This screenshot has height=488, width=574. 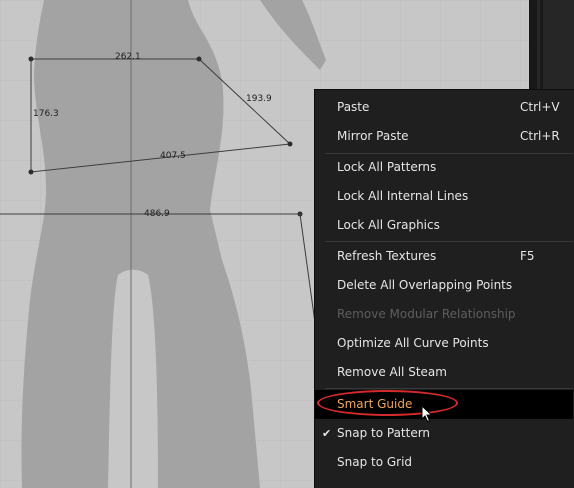 What do you see at coordinates (426, 314) in the screenshot?
I see `menu-item-label: Remove Modular Relationship` at bounding box center [426, 314].